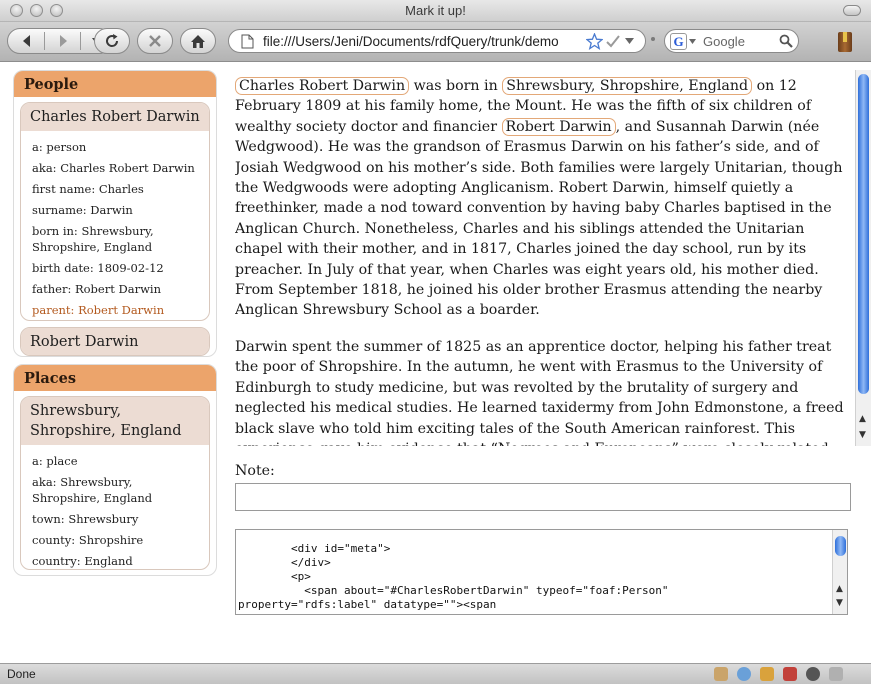  Describe the element at coordinates (839, 572) in the screenshot. I see `code-scrollbar: ▲ ▼` at that location.